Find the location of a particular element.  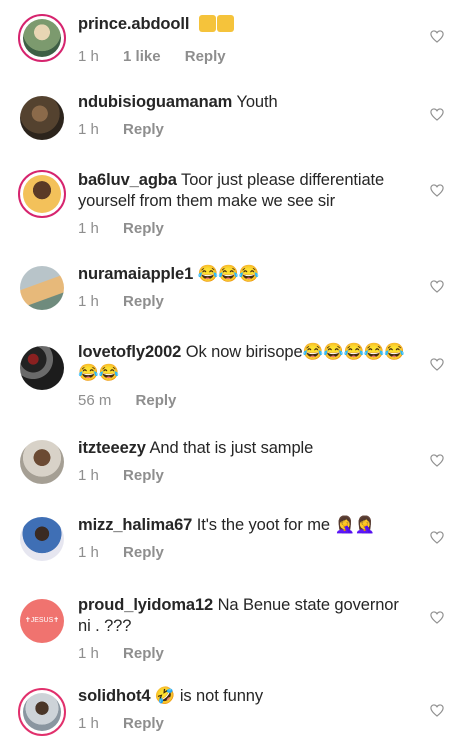

comment-text: ndubisioguamanam Youth is located at coordinates (246, 102).